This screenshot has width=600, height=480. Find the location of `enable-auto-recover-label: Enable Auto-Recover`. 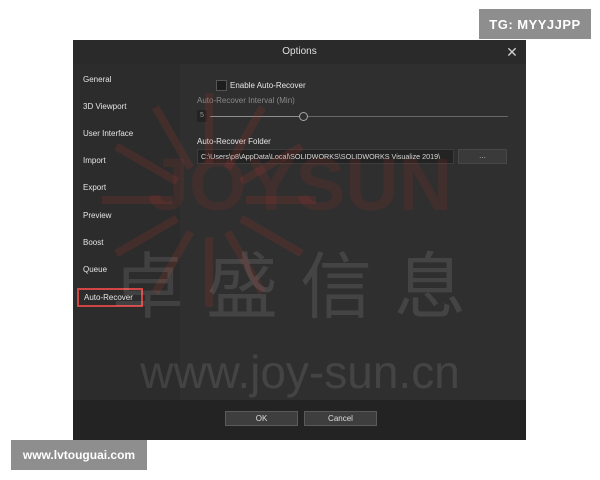

enable-auto-recover-label: Enable Auto-Recover is located at coordinates (268, 85).